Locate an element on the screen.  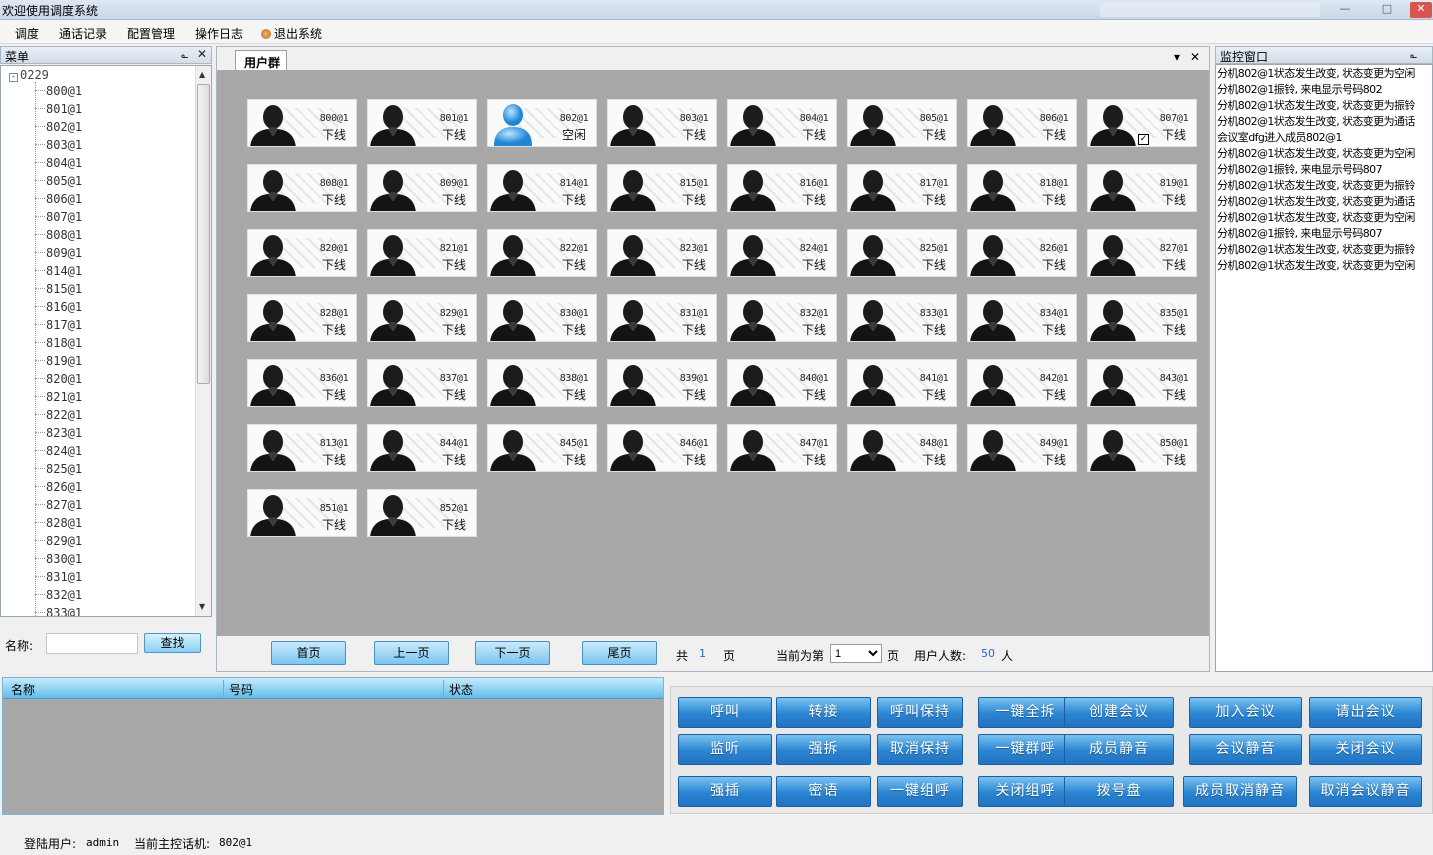
user-card: 831@1 下线 is located at coordinates (662, 318).